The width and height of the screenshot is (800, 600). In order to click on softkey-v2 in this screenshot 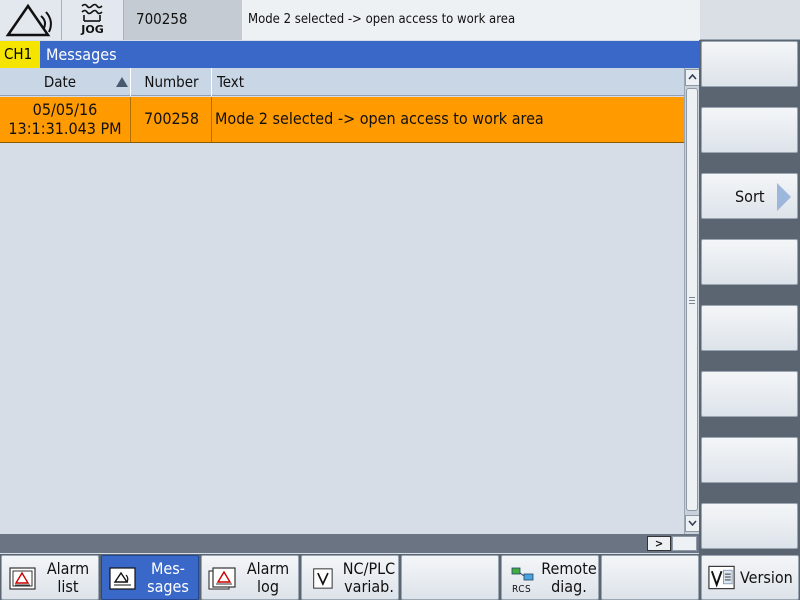, I will do `click(749, 130)`.